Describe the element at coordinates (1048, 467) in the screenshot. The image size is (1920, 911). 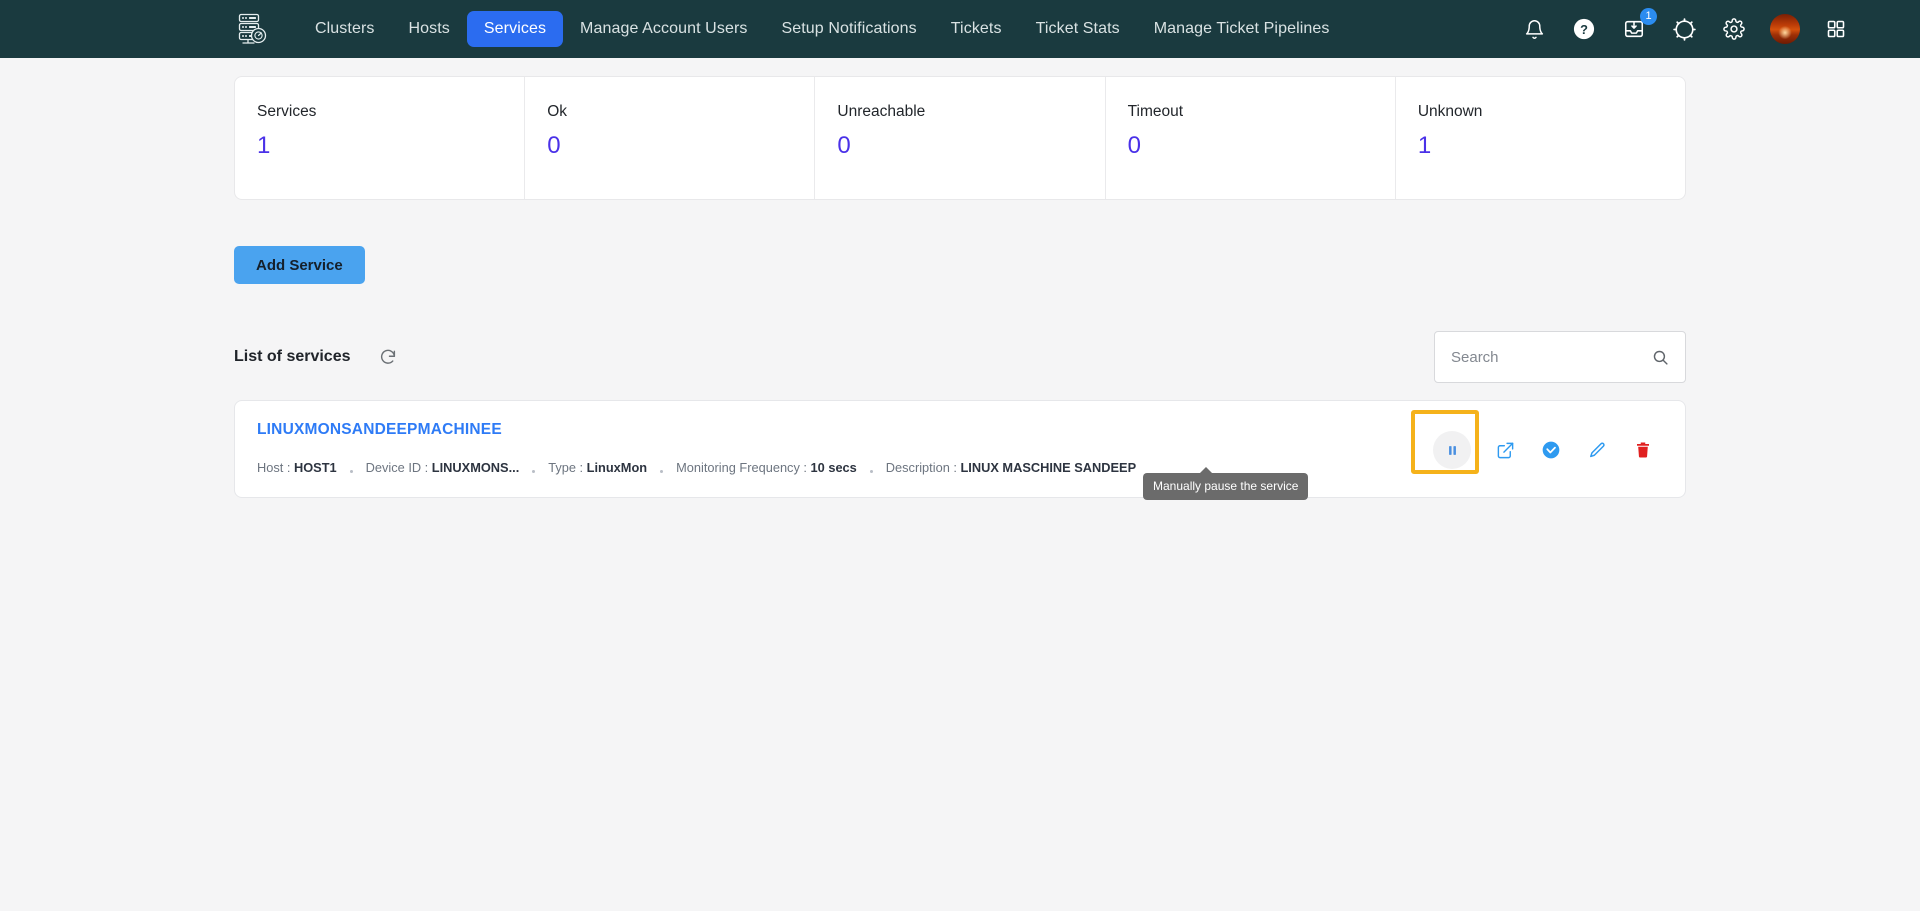
I see `meta-description-value: LINUX MASCHINE SANDEEP` at that location.